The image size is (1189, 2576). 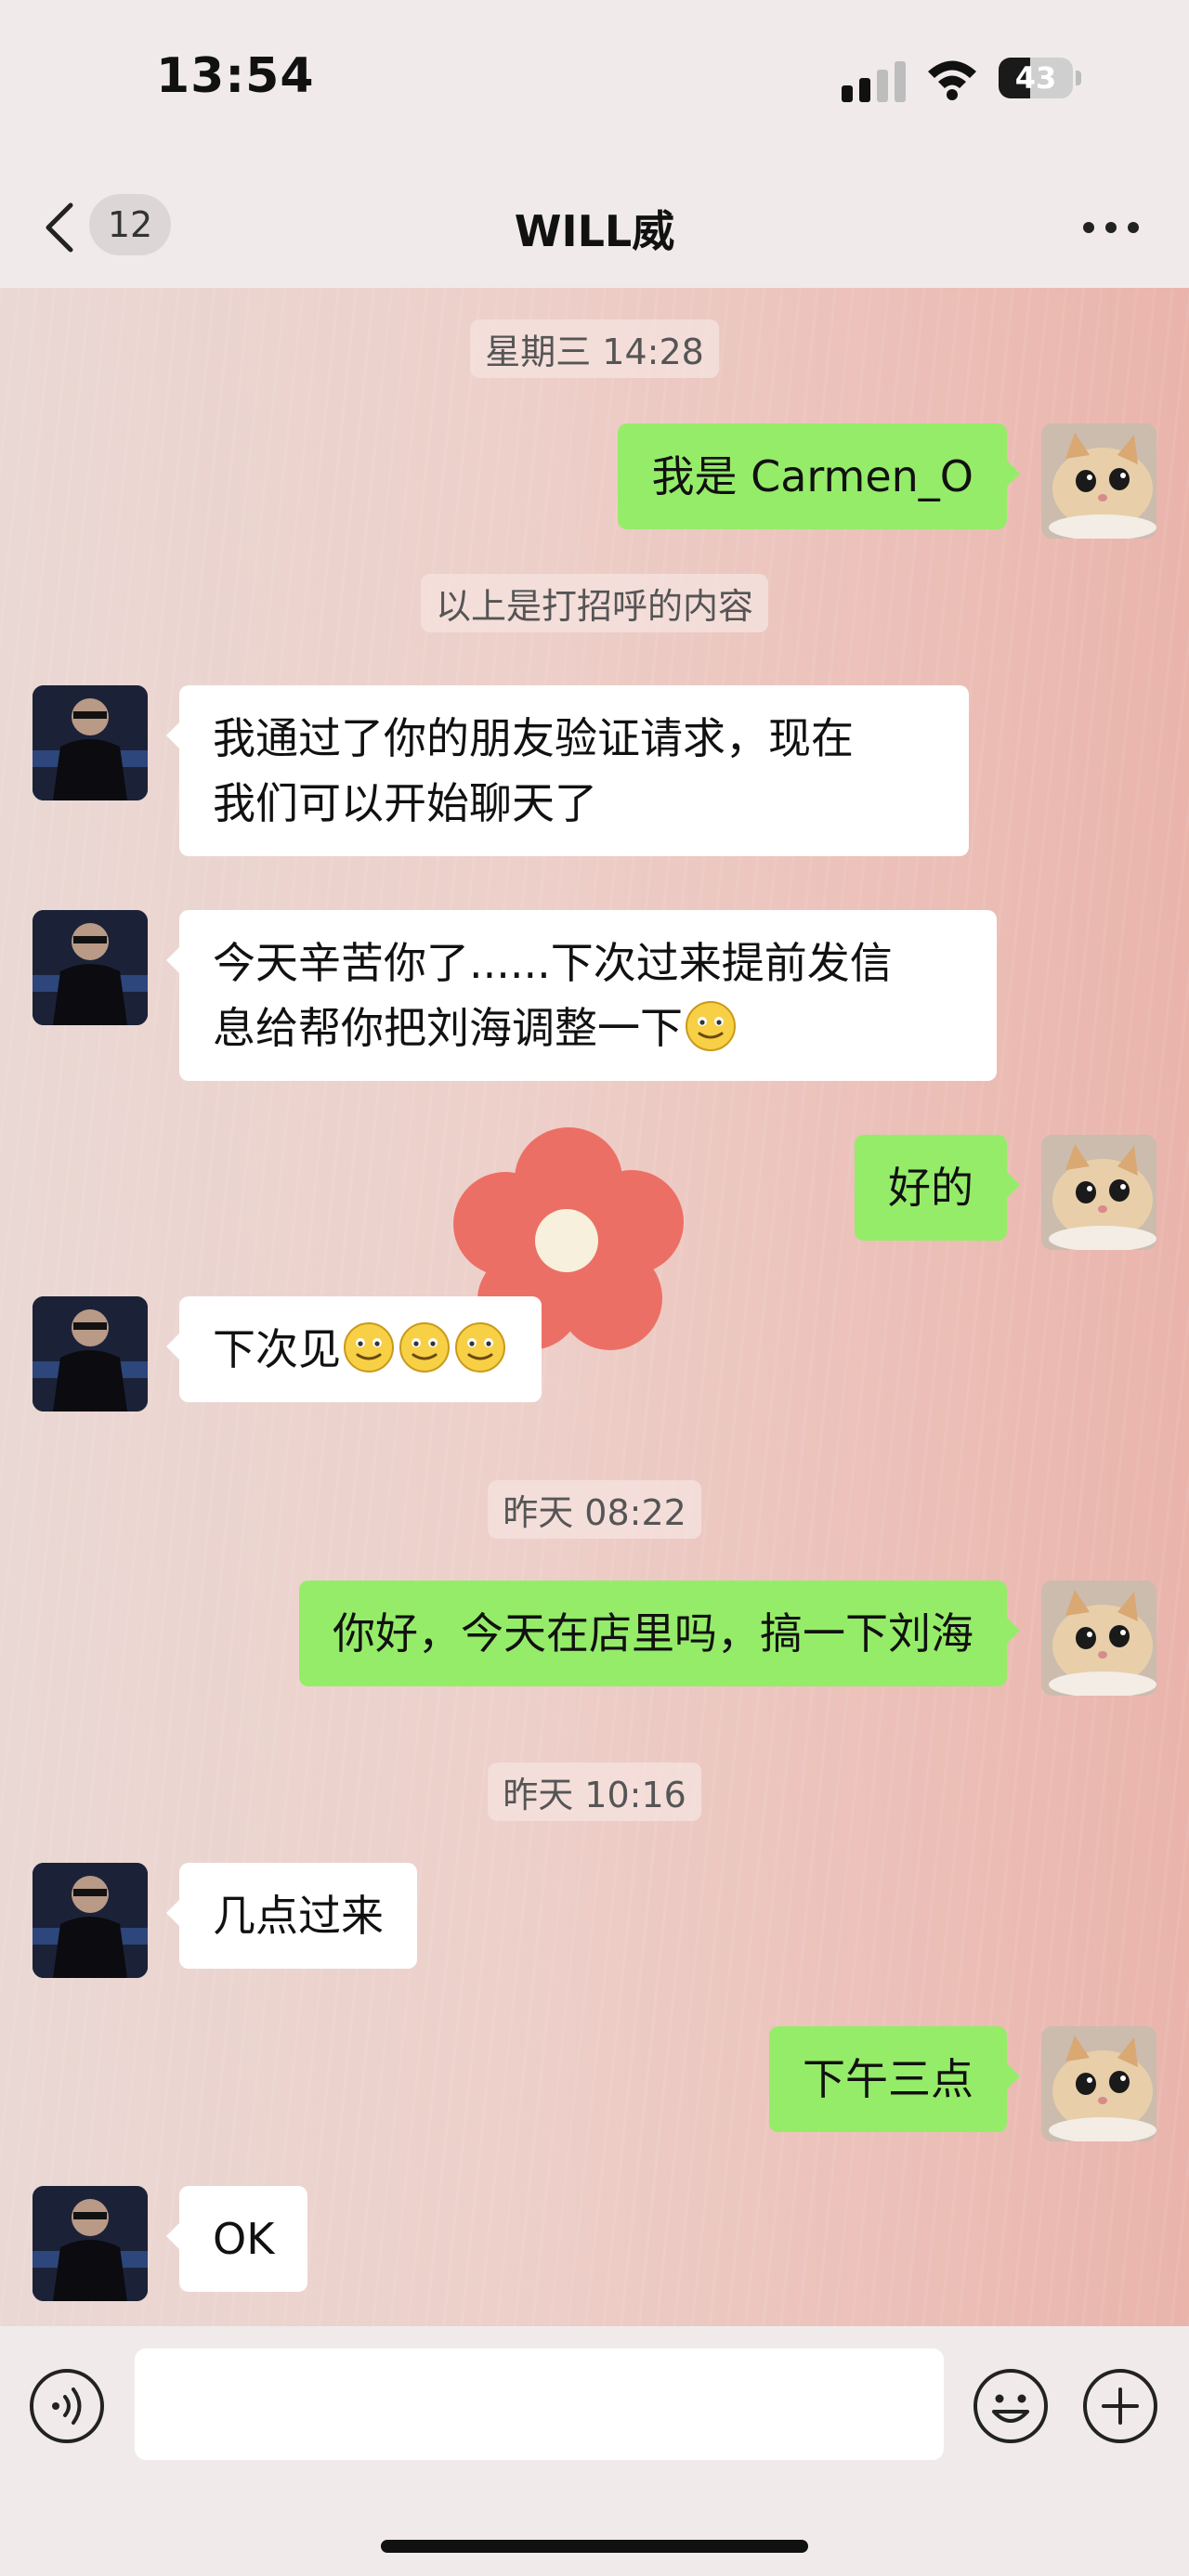 I want to click on status-time: 13:54, so click(x=236, y=76).